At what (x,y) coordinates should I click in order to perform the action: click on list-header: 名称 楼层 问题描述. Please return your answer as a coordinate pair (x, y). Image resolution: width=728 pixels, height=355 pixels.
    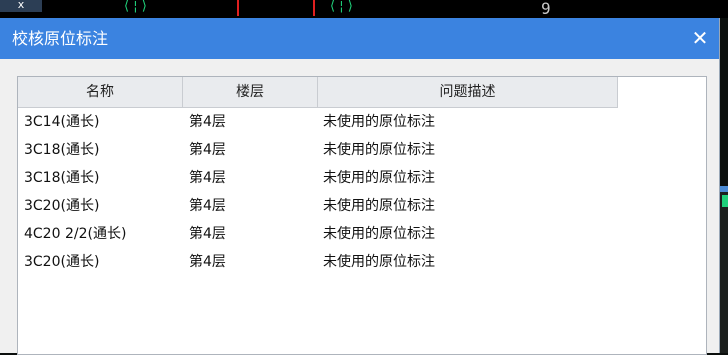
    Looking at the image, I should click on (318, 92).